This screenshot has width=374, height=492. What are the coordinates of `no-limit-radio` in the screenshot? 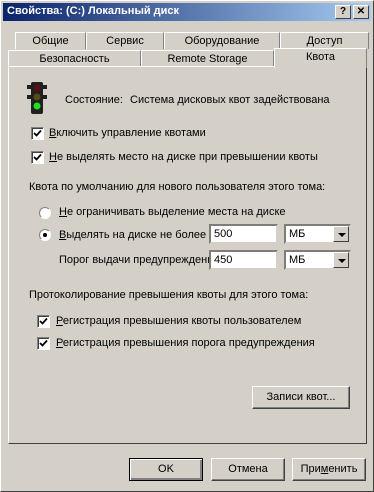 It's located at (45, 213).